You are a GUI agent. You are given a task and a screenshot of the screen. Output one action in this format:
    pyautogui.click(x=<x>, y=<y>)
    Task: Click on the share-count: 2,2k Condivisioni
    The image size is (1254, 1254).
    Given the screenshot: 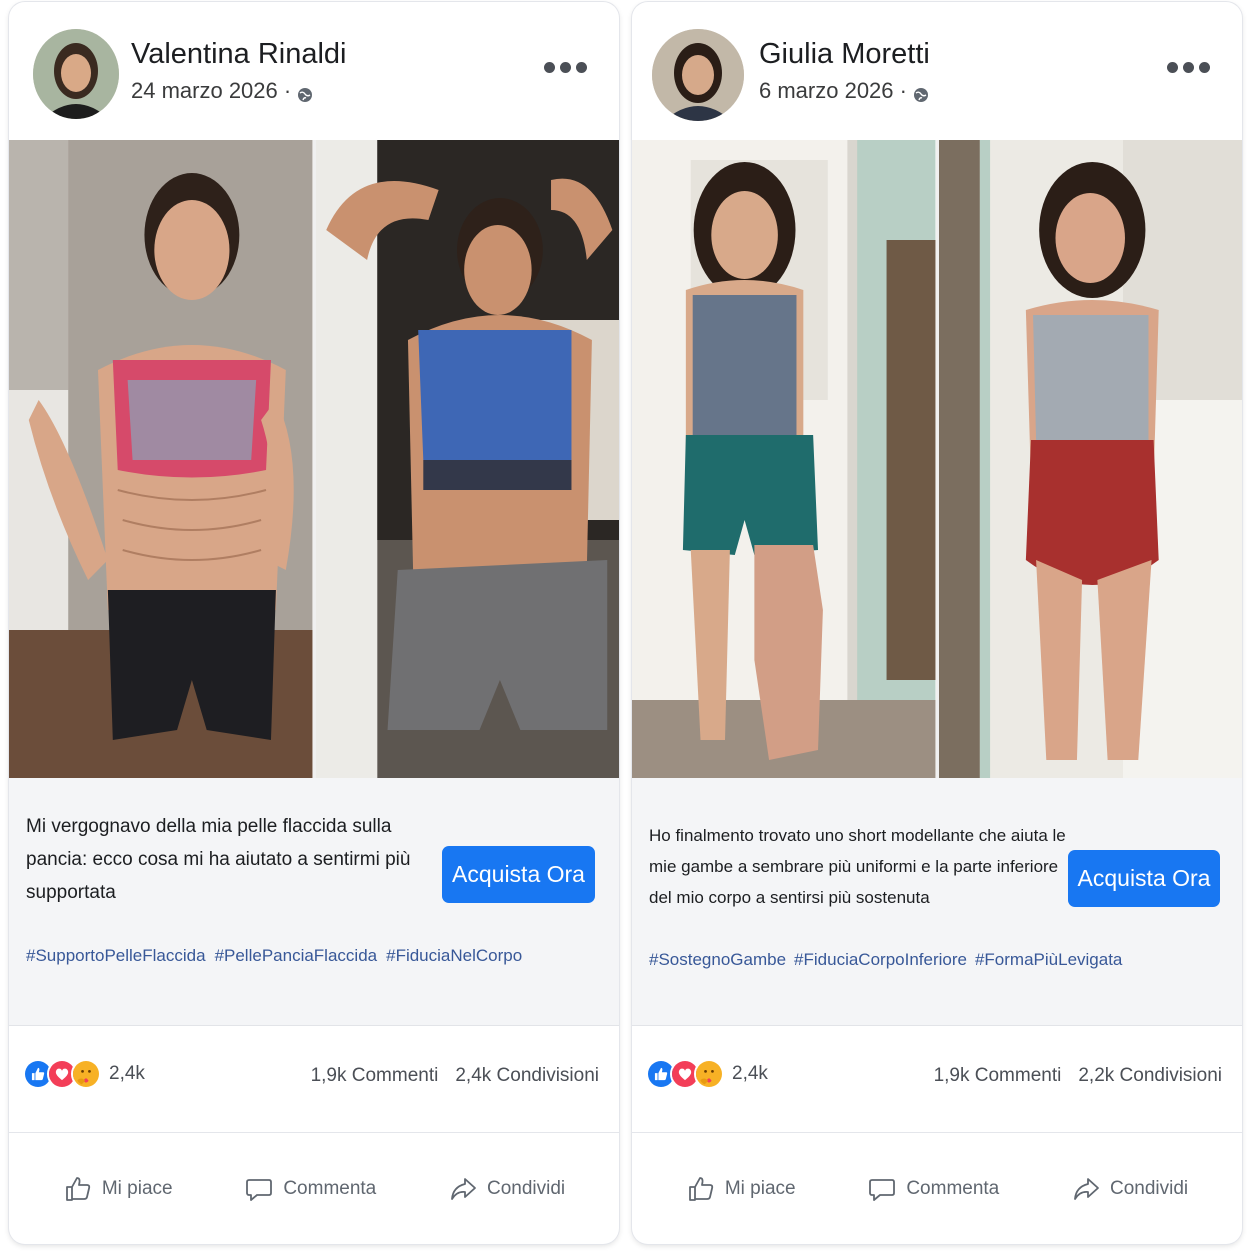 What is the action you would take?
    pyautogui.click(x=1150, y=1076)
    